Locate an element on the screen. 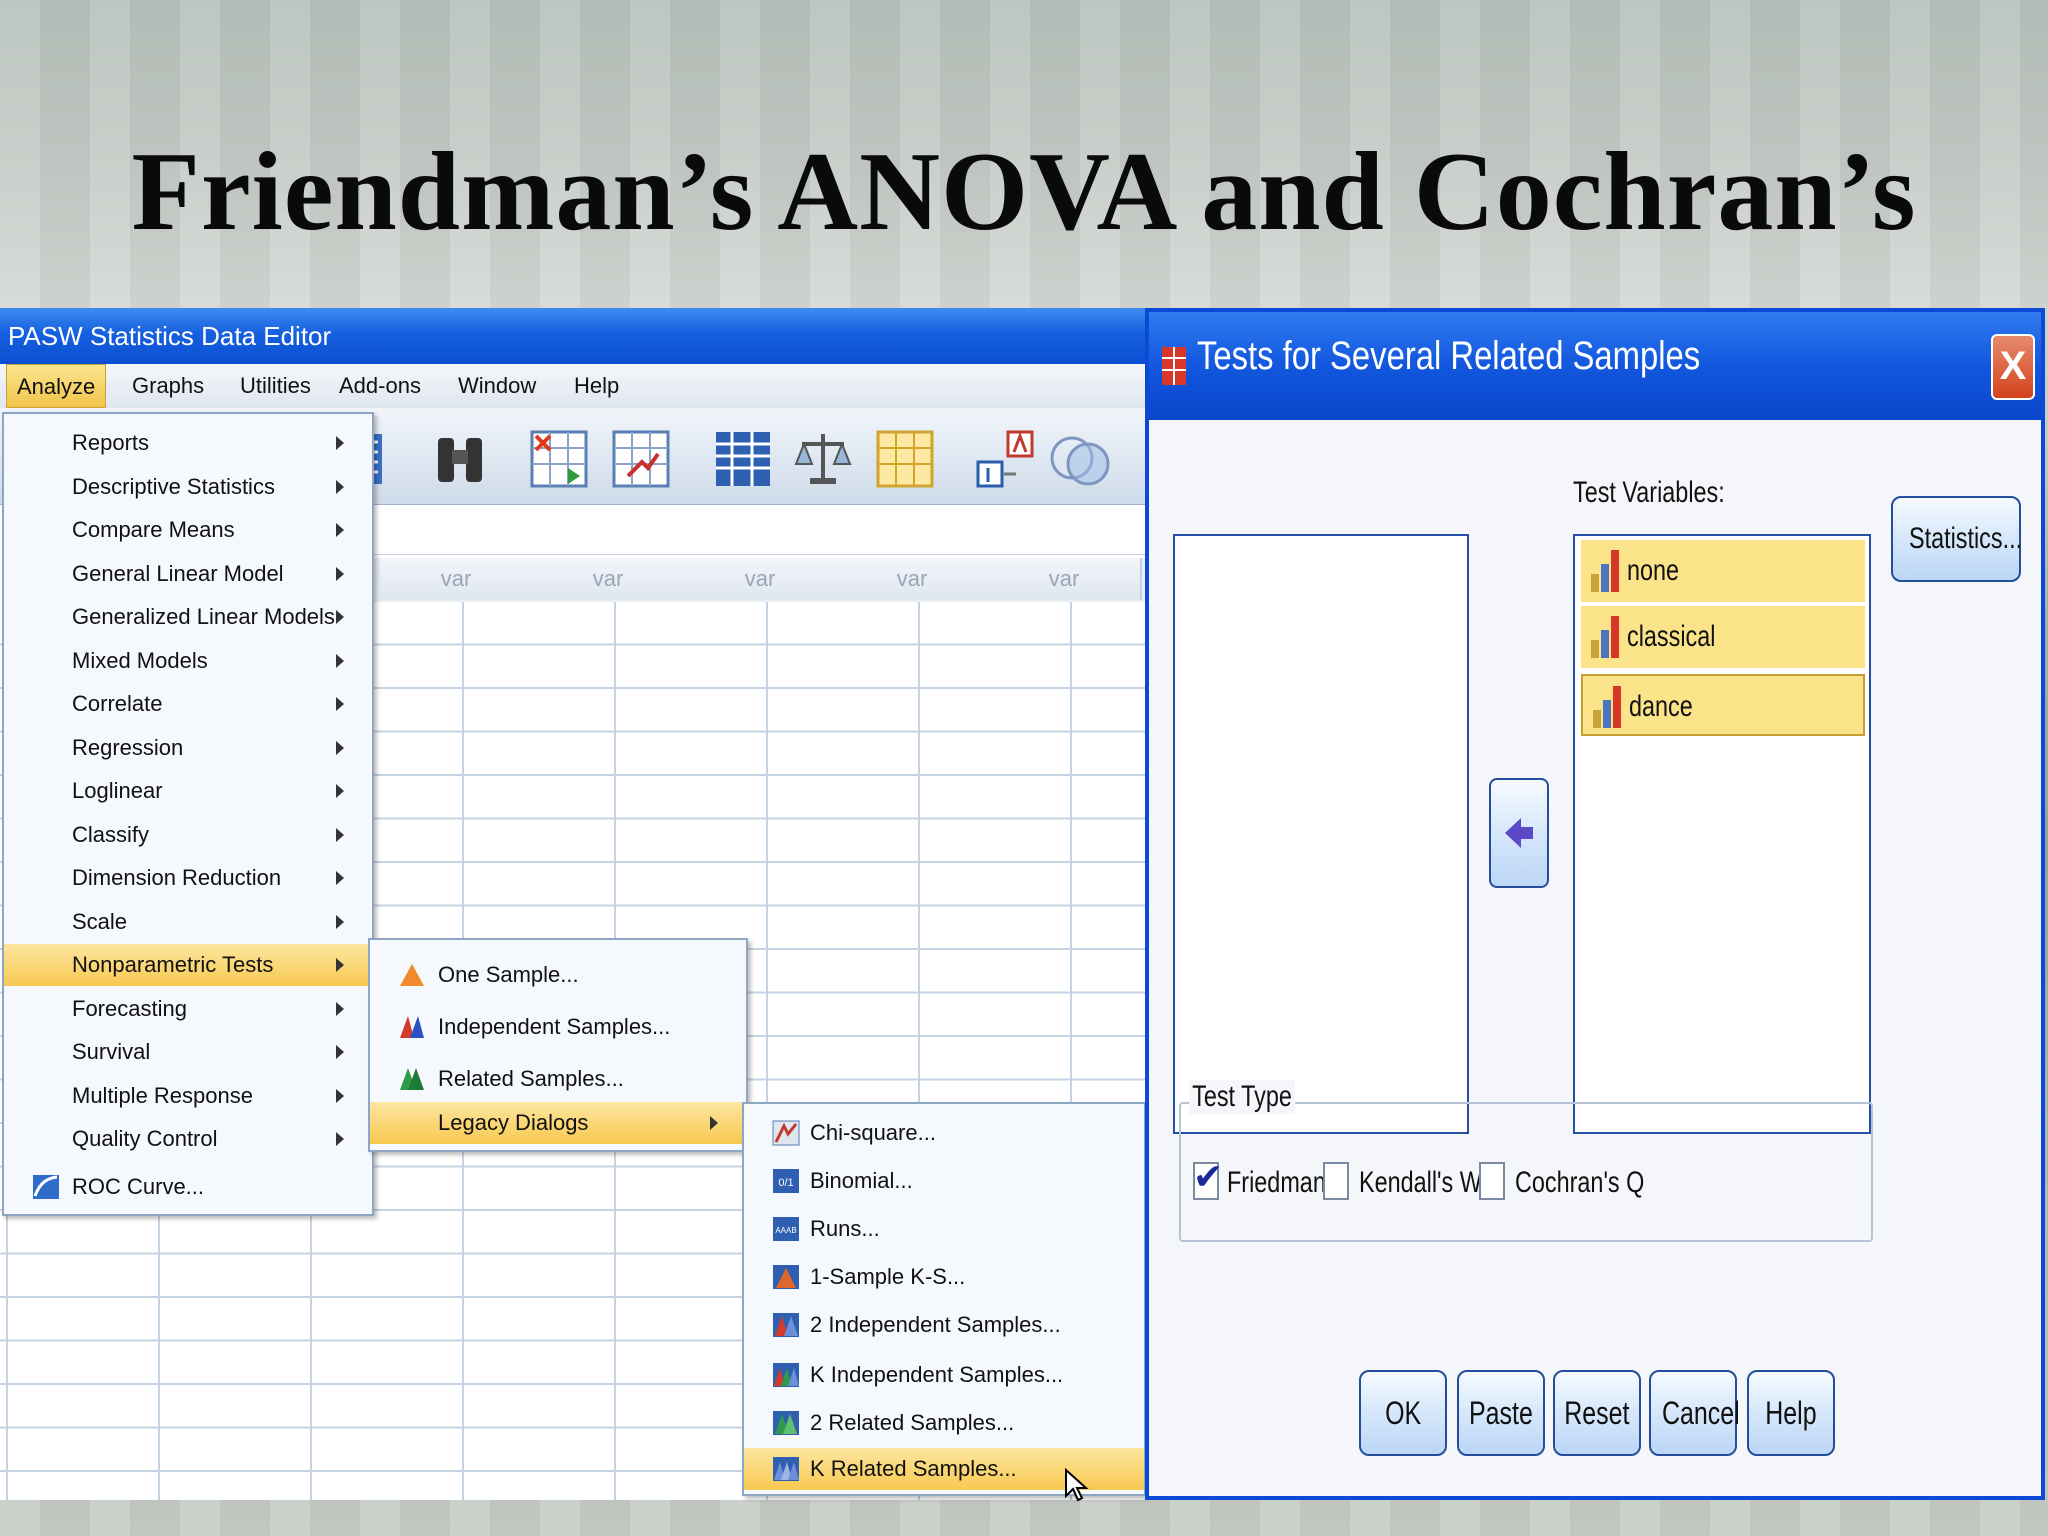 Image resolution: width=2048 pixels, height=1536 pixels. move-variable-button is located at coordinates (1519, 833).